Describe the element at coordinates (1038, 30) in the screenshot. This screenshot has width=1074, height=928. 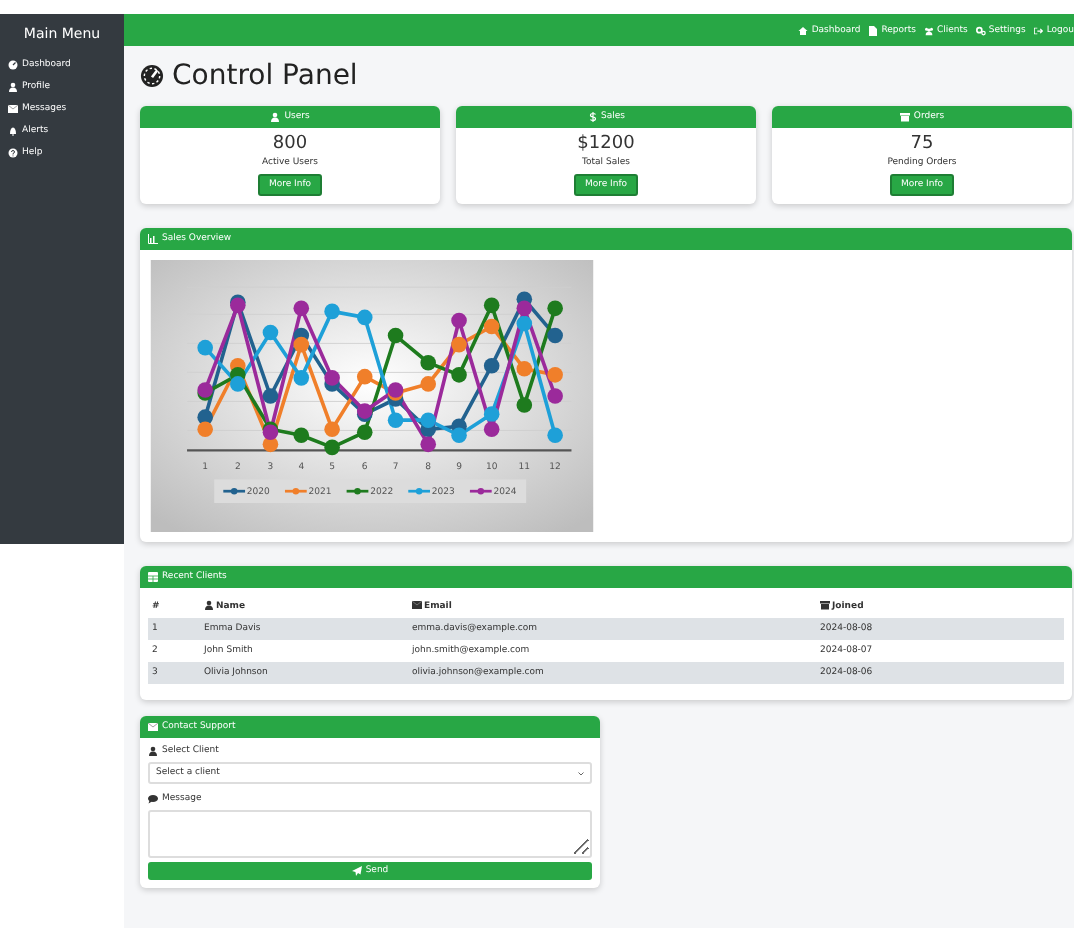
I see `logout-icon` at that location.